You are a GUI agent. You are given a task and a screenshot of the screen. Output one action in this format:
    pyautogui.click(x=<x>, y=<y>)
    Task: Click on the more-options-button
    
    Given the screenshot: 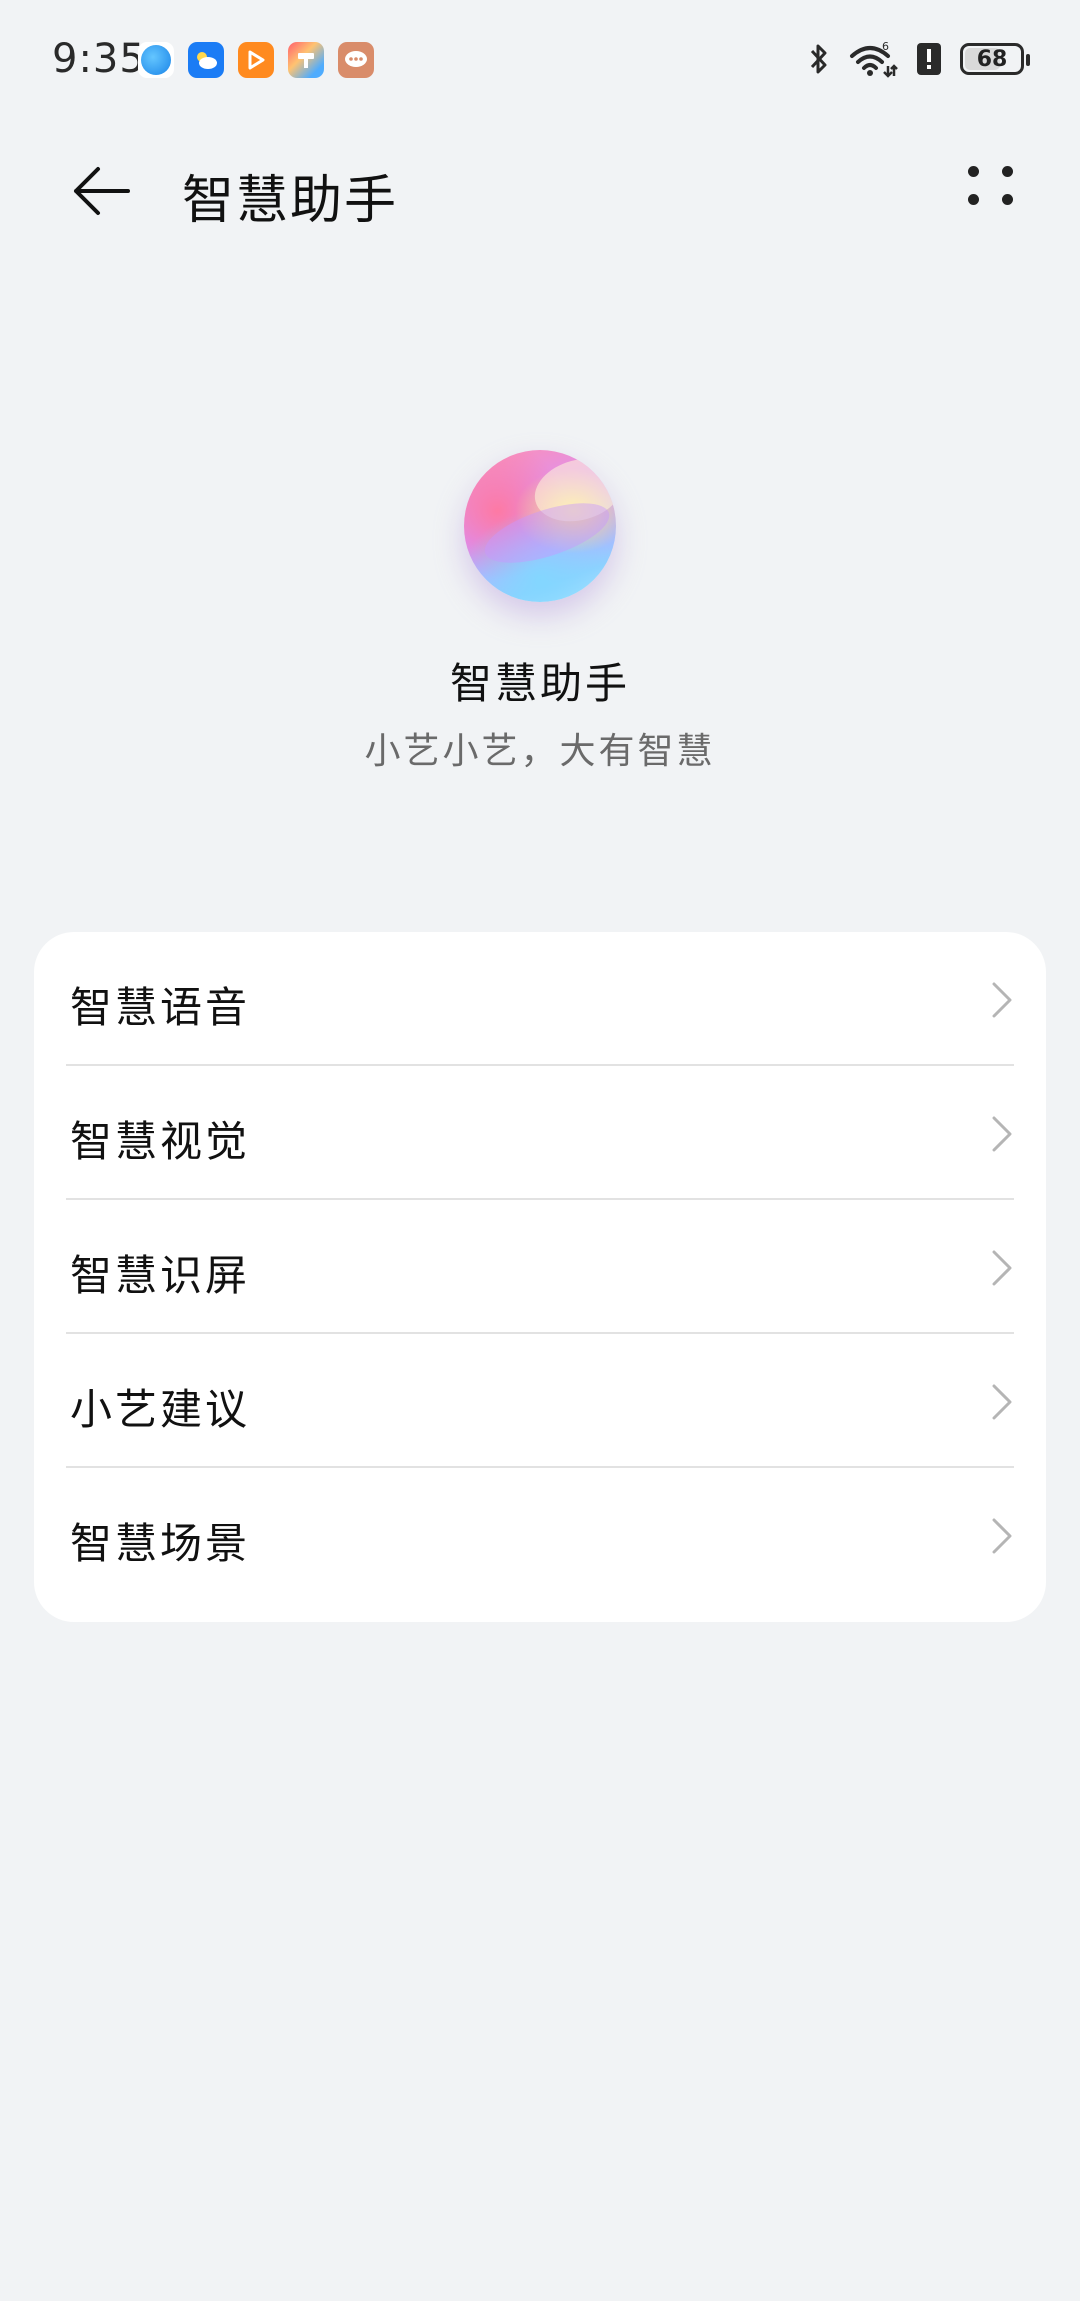 What is the action you would take?
    pyautogui.click(x=995, y=193)
    